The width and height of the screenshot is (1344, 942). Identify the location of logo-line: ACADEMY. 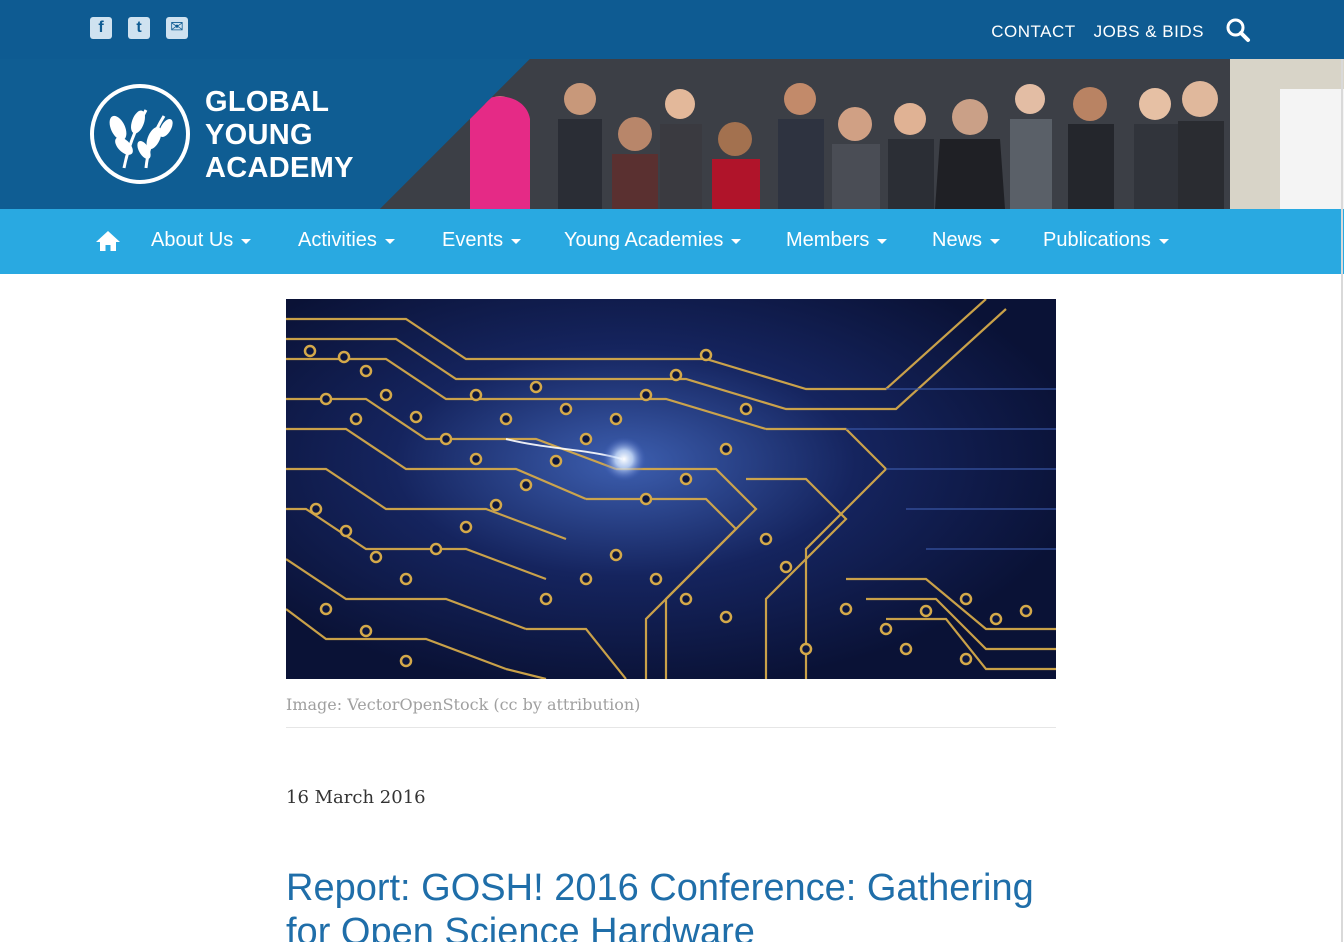
(279, 168).